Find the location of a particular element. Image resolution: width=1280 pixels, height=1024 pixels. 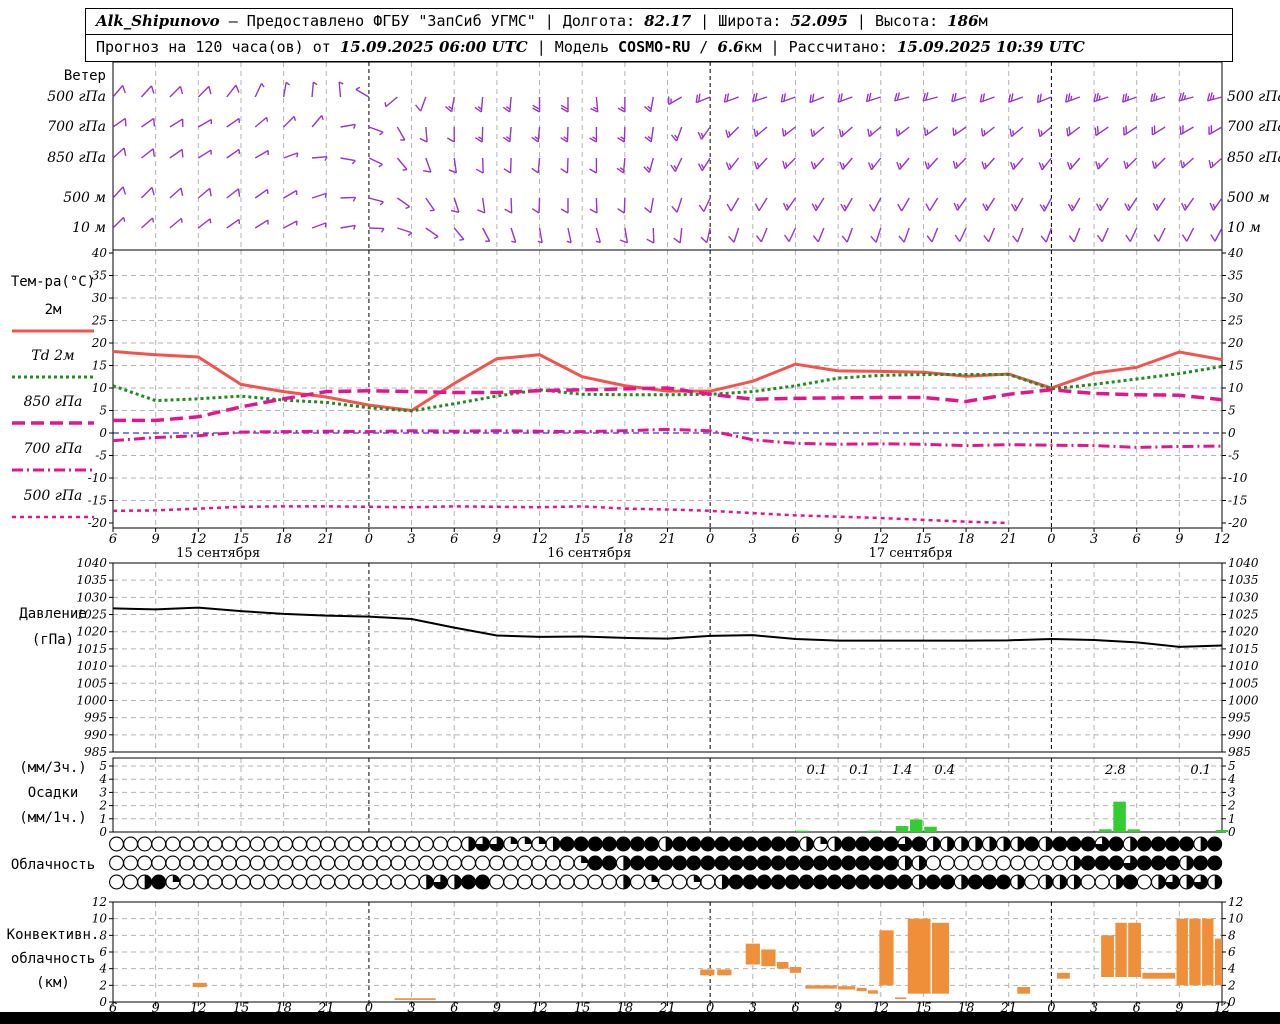

svg-text: 16 сентября is located at coordinates (589, 553).